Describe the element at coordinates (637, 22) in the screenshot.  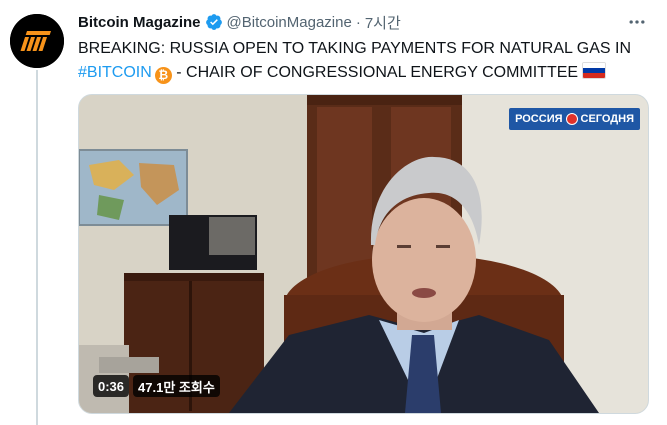
I see `more-icon` at that location.